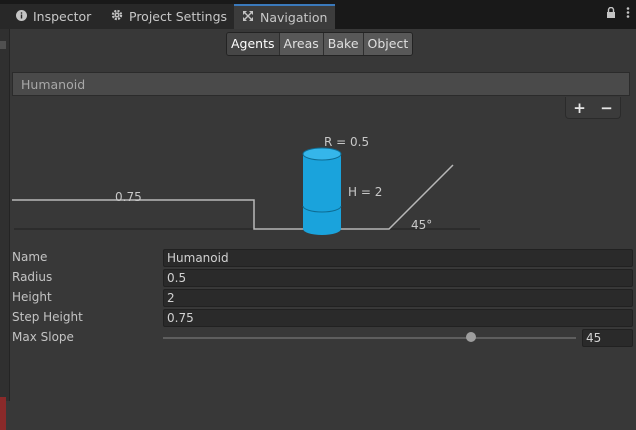  Describe the element at coordinates (398, 318) in the screenshot. I see `step-height-field: 0.75` at that location.